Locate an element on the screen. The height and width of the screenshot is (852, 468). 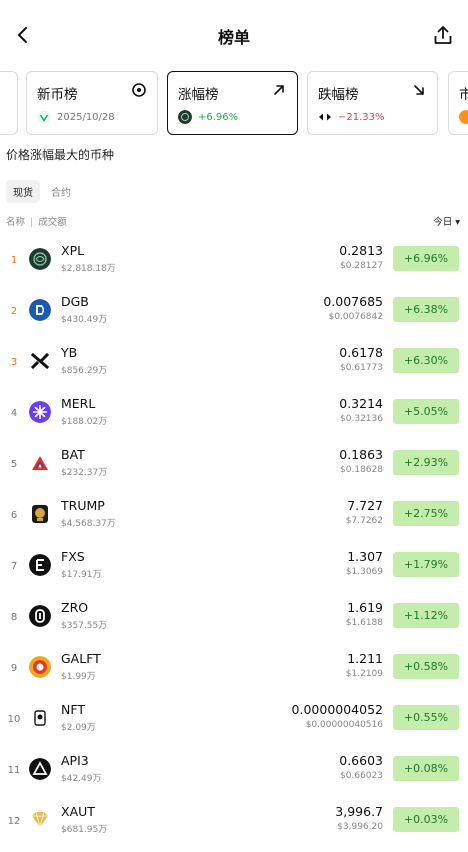
coin-volume: $188.02万 is located at coordinates (84, 422).